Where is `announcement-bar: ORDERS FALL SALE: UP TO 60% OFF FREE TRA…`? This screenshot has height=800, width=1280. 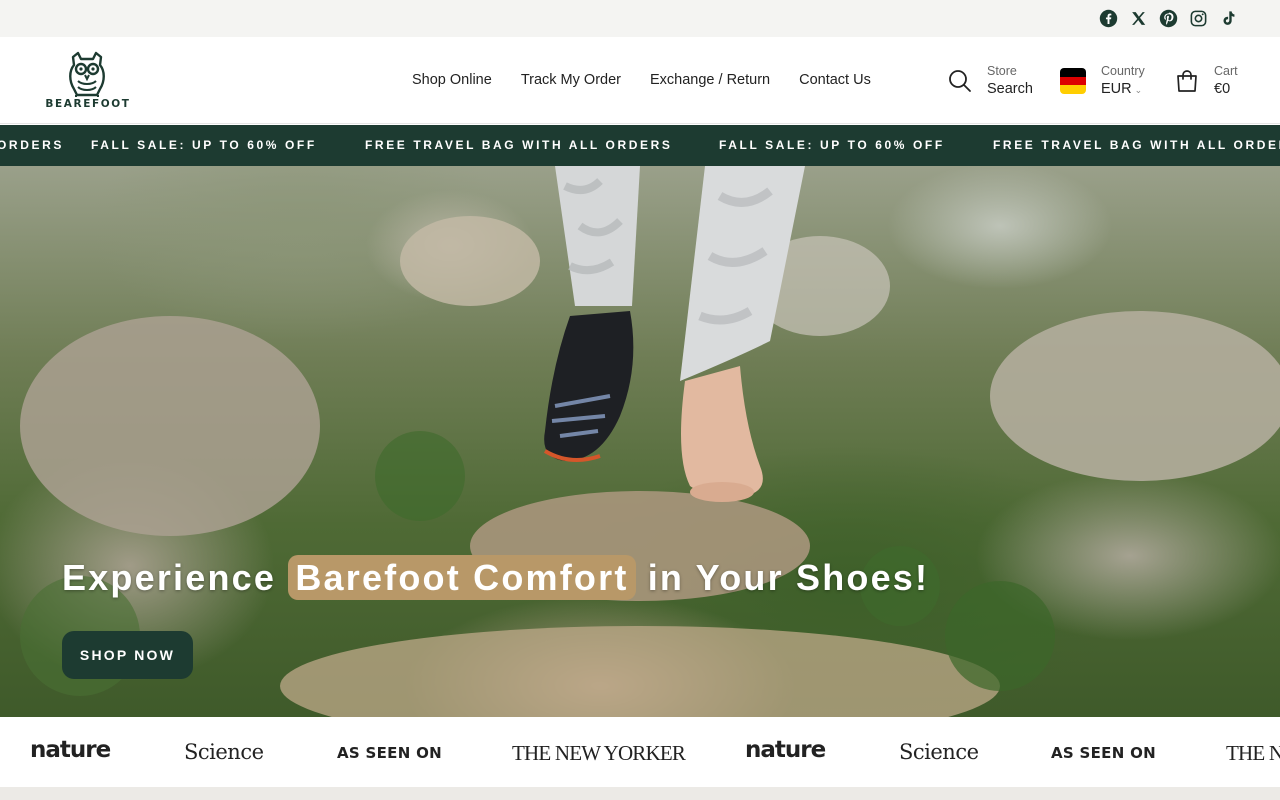 announcement-bar: ORDERS FALL SALE: UP TO 60% OFF FREE TRA… is located at coordinates (640, 145).